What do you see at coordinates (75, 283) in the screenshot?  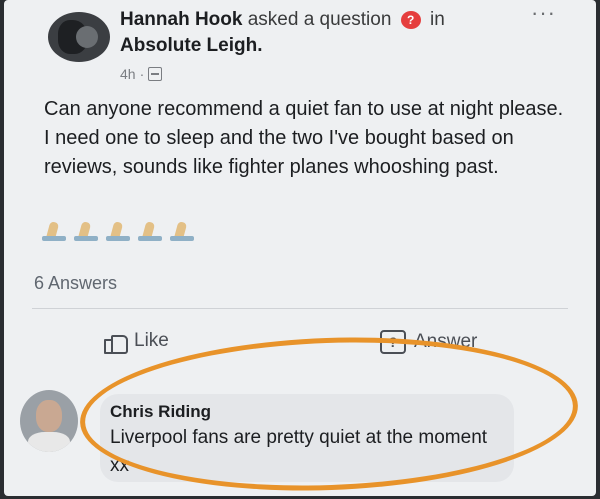 I see `answers-count: 6 Answers` at bounding box center [75, 283].